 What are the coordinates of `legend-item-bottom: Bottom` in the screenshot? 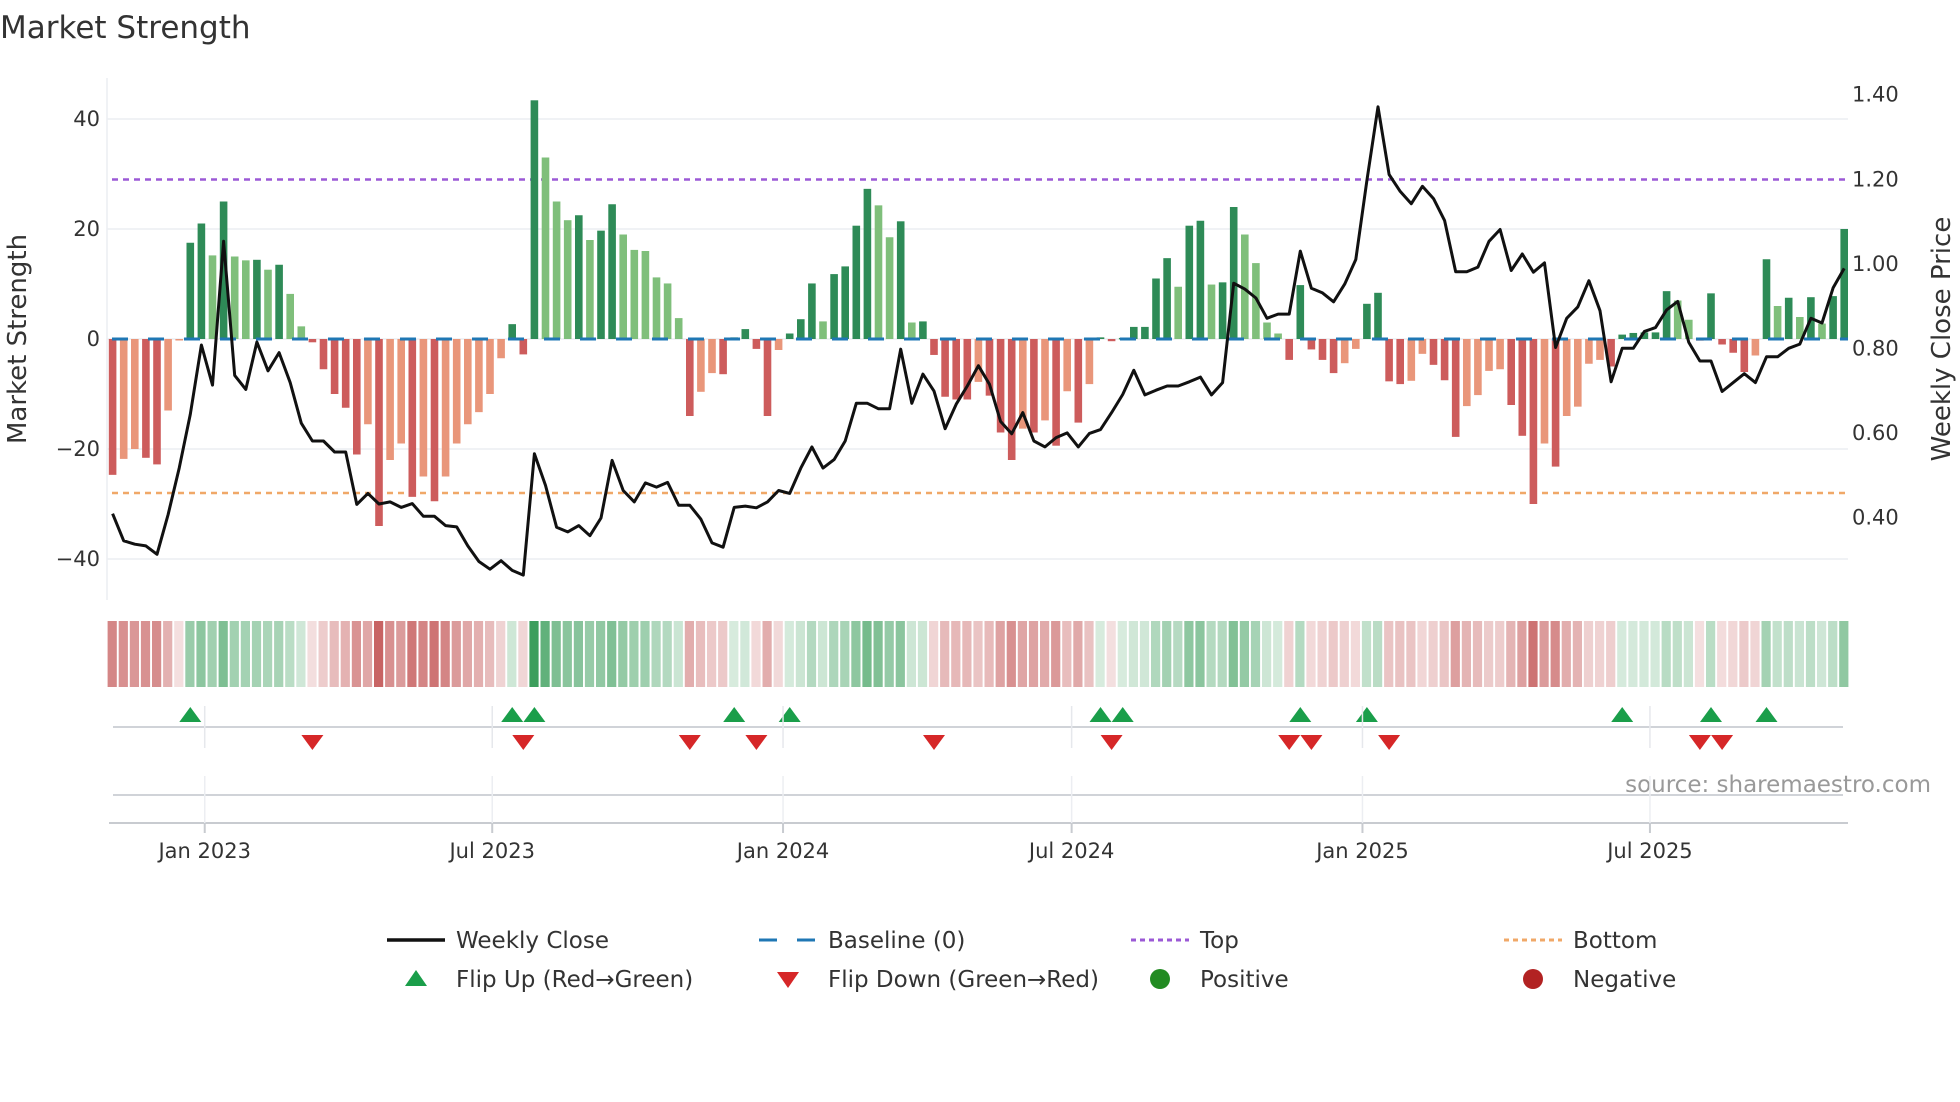 It's located at (1580, 941).